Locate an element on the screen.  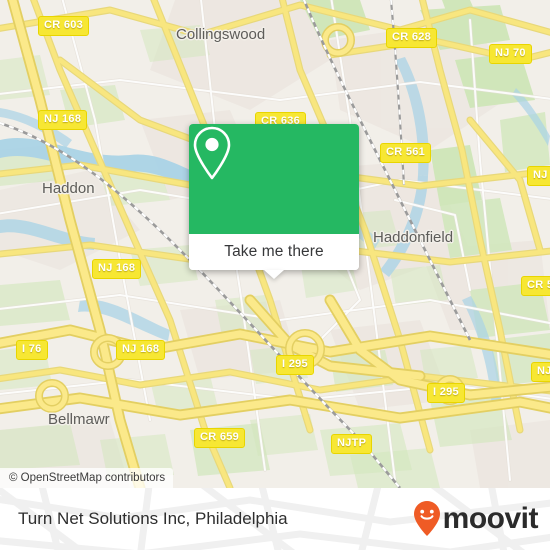
take-me-there-button: Take me there is located at coordinates (274, 252).